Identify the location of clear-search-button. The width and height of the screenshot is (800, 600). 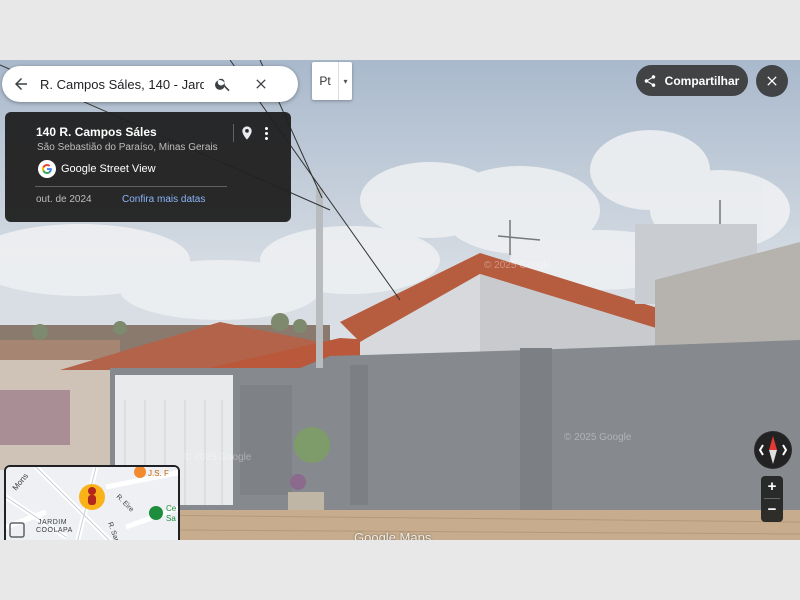
(261, 84).